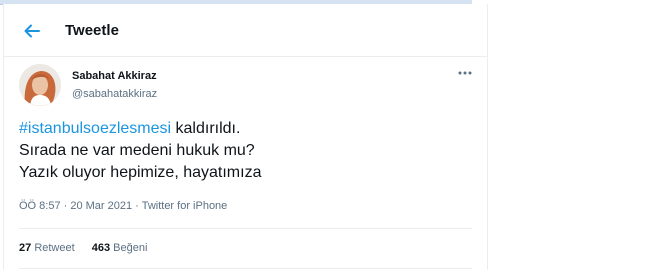 This screenshot has width=652, height=270. I want to click on tweet-line-3: Yazık oluyor hepimize, hayatımıza, so click(140, 172).